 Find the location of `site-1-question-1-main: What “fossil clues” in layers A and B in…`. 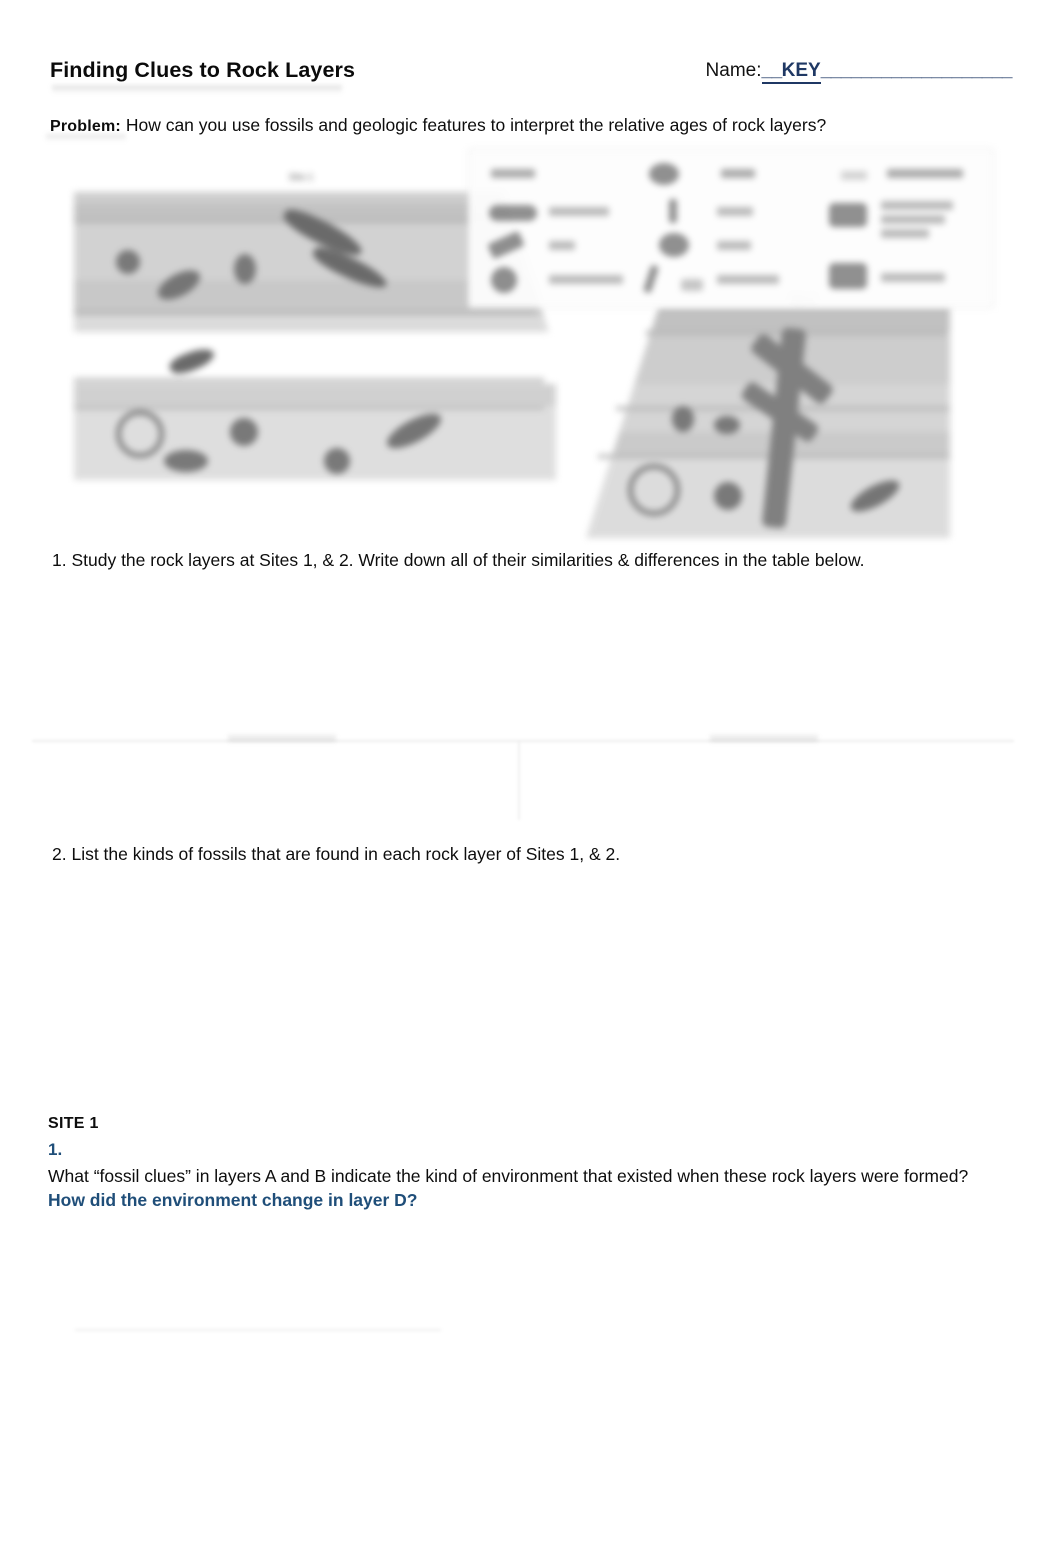

site-1-question-1-main: What “fossil clues” in layers A and B in… is located at coordinates (508, 1176).